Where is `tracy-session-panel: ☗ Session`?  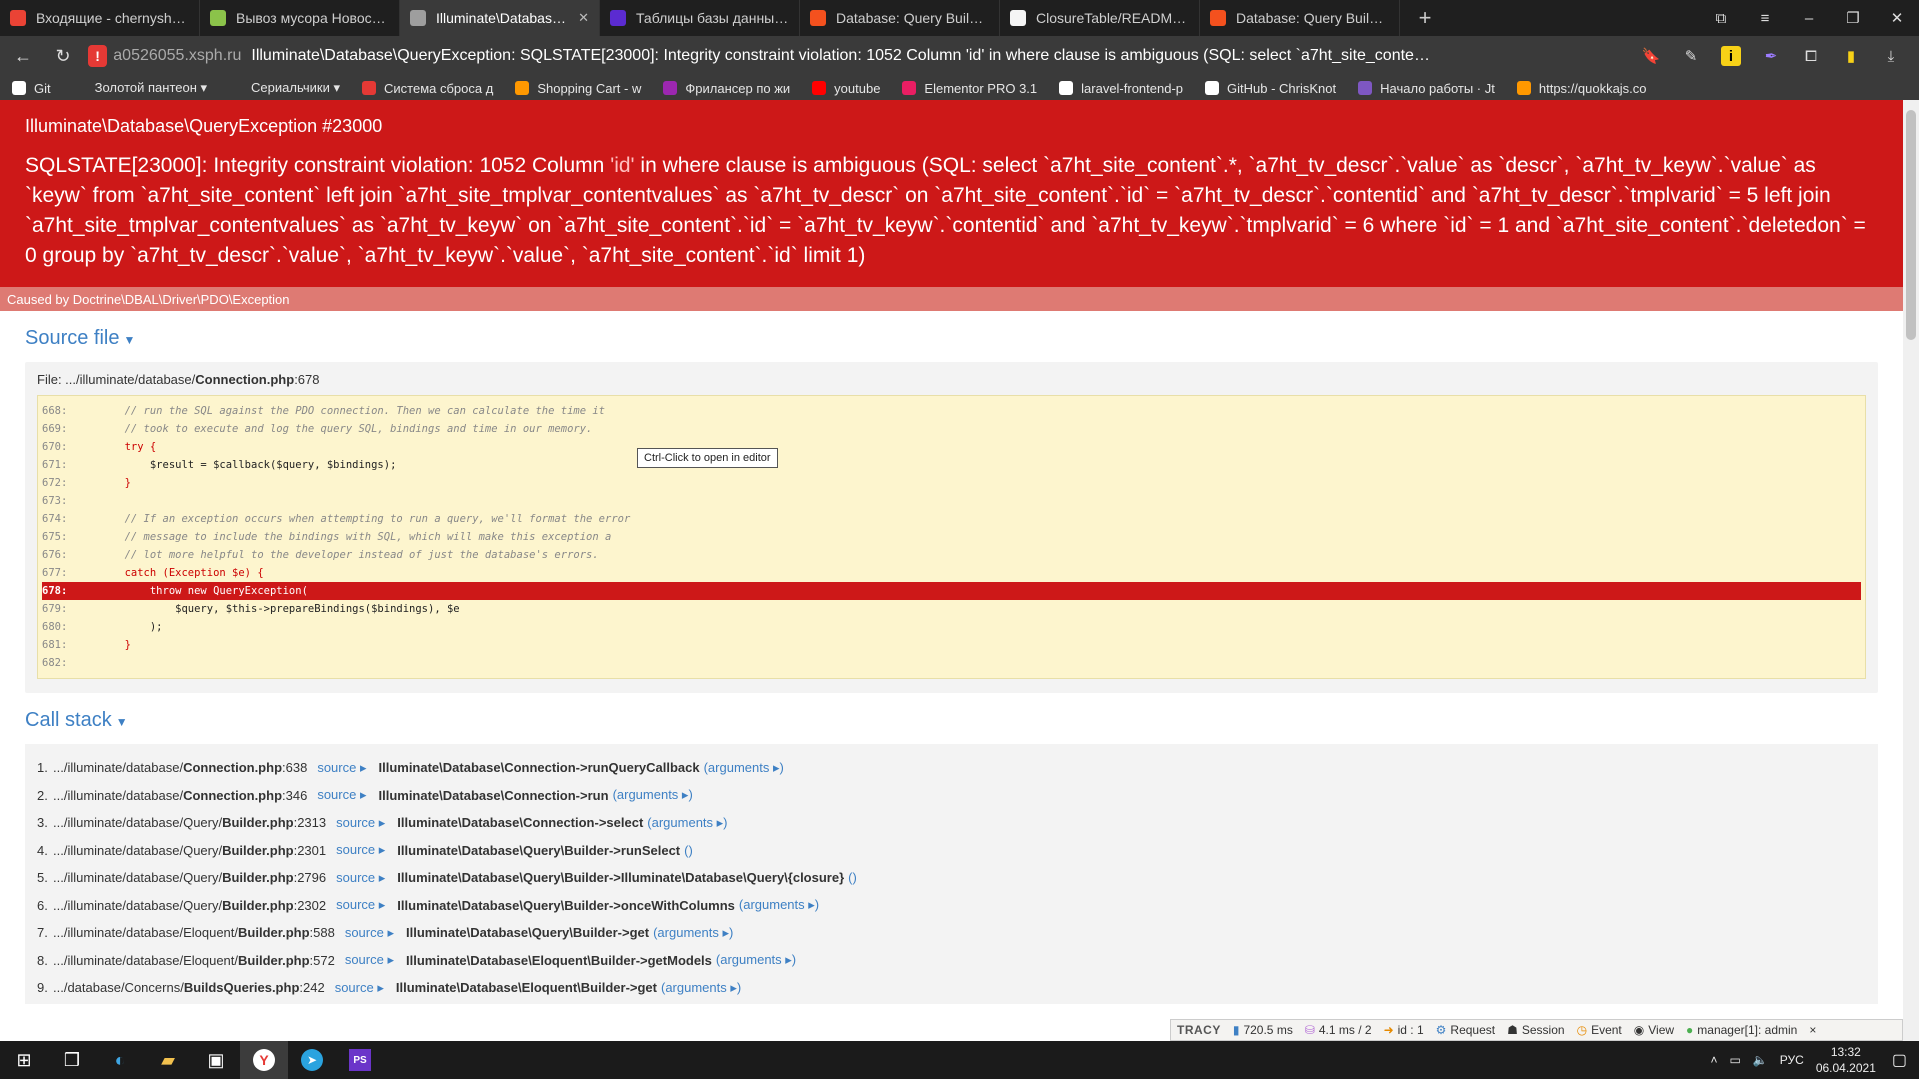 tracy-session-panel: ☗ Session is located at coordinates (1535, 1030).